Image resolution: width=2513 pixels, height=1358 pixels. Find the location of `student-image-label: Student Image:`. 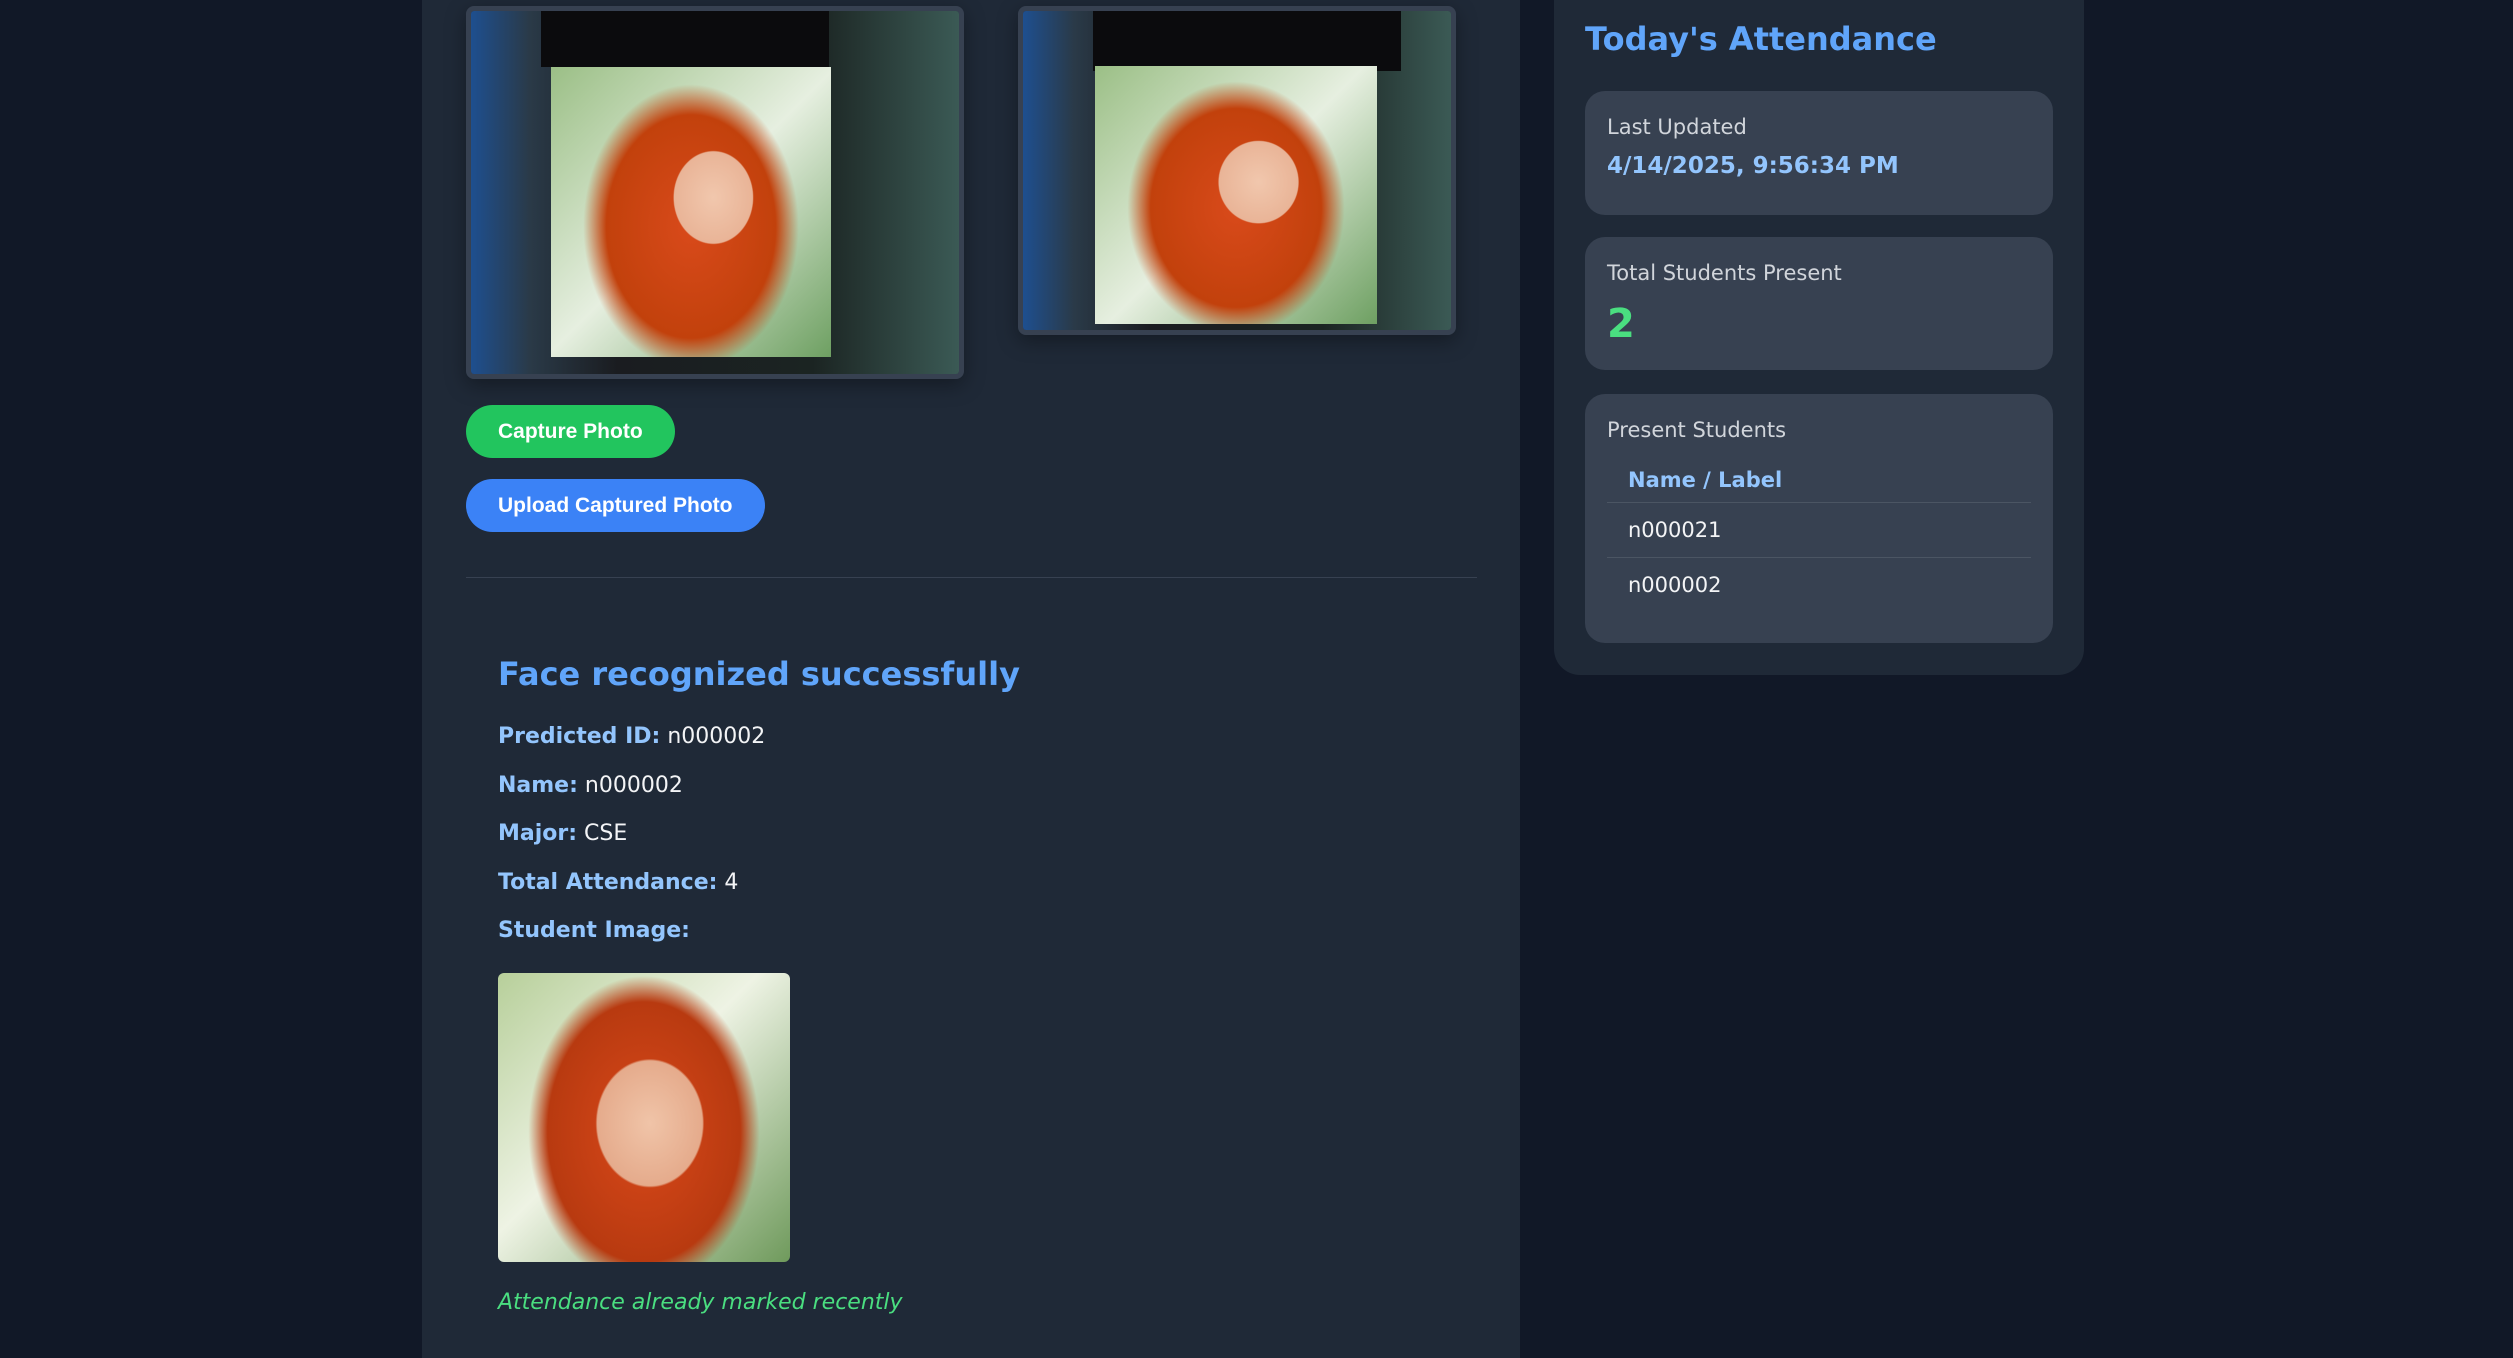

student-image-label: Student Image: is located at coordinates (594, 930).